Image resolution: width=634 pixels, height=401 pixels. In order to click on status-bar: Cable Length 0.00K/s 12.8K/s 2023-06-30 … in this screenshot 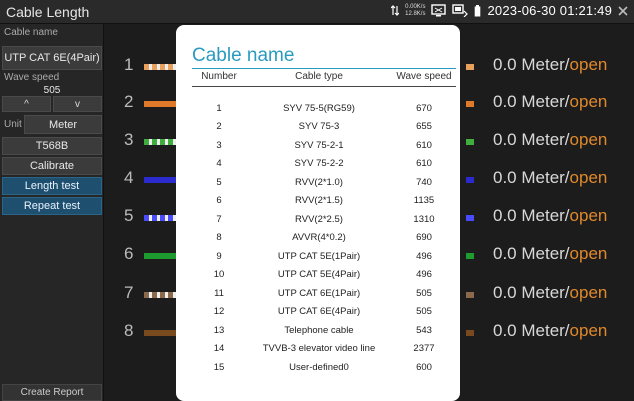, I will do `click(317, 12)`.